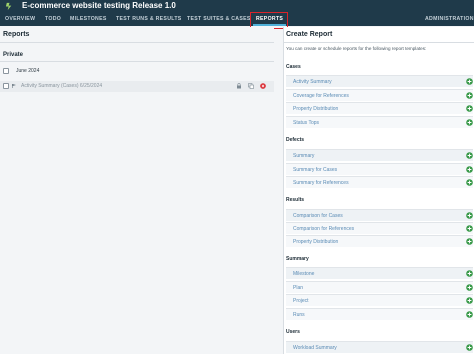 The height and width of the screenshot is (354, 474). I want to click on create-report-title: Create Report, so click(309, 34).